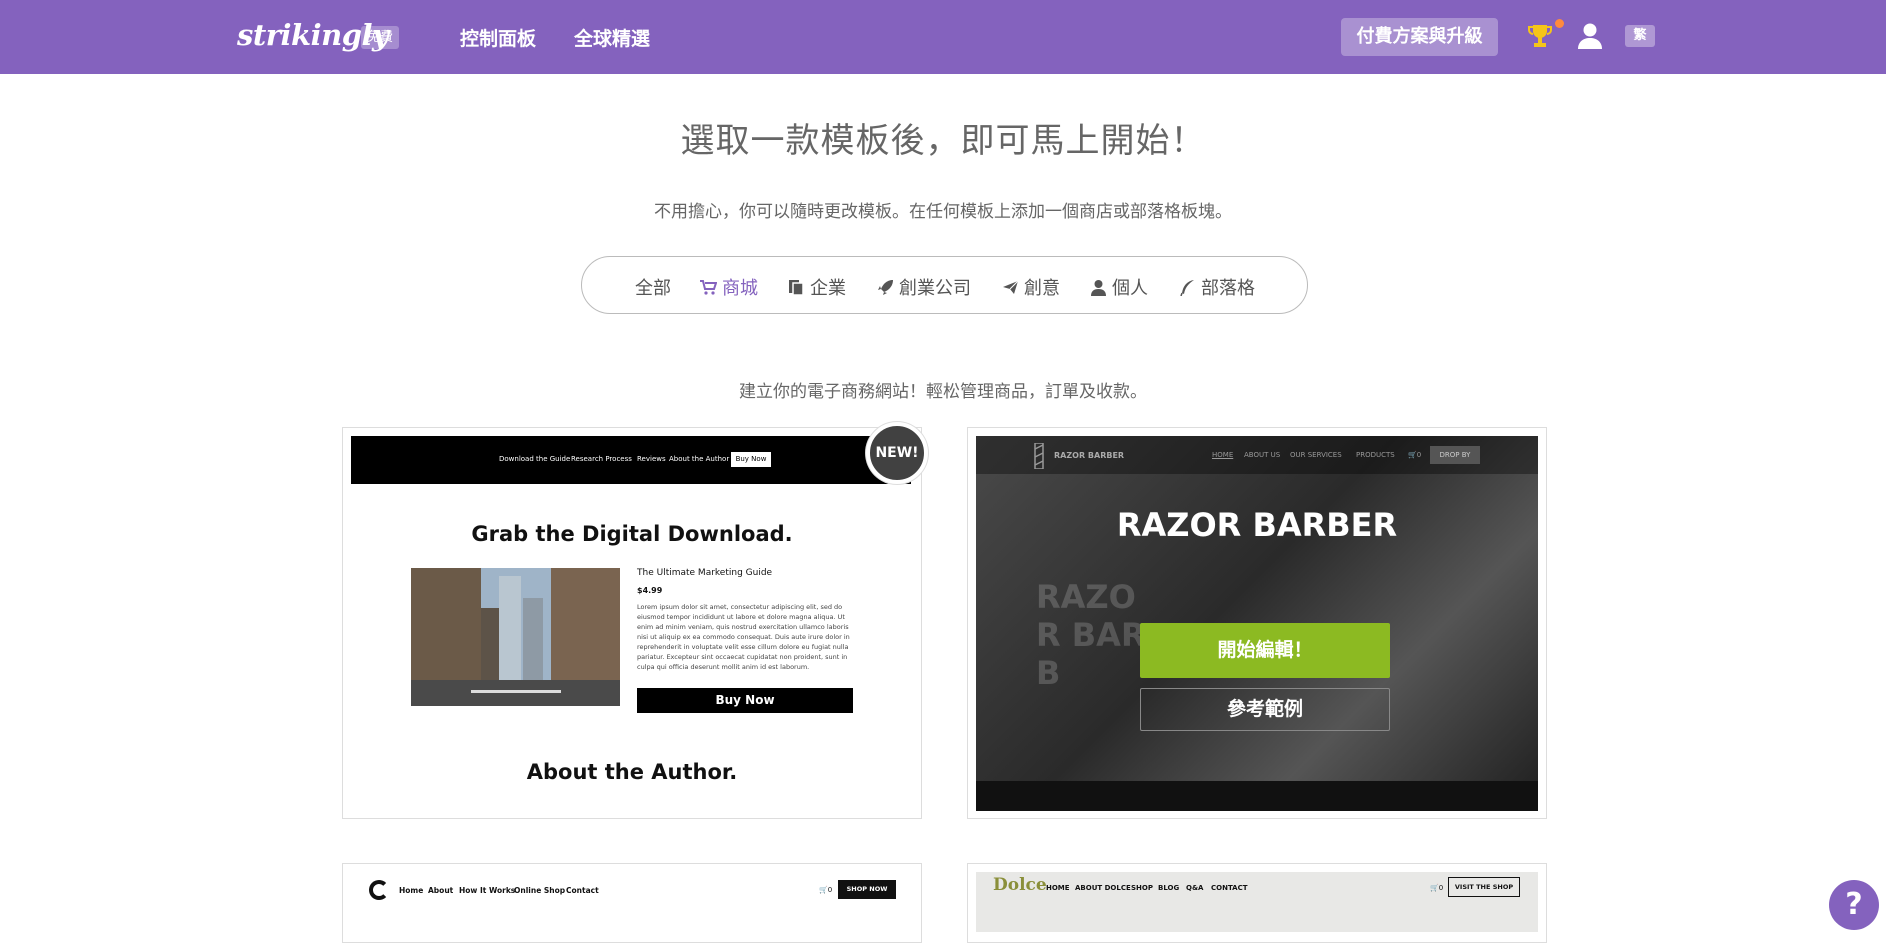 The image size is (1886, 943). I want to click on preview-nav-link: Reviews, so click(651, 459).